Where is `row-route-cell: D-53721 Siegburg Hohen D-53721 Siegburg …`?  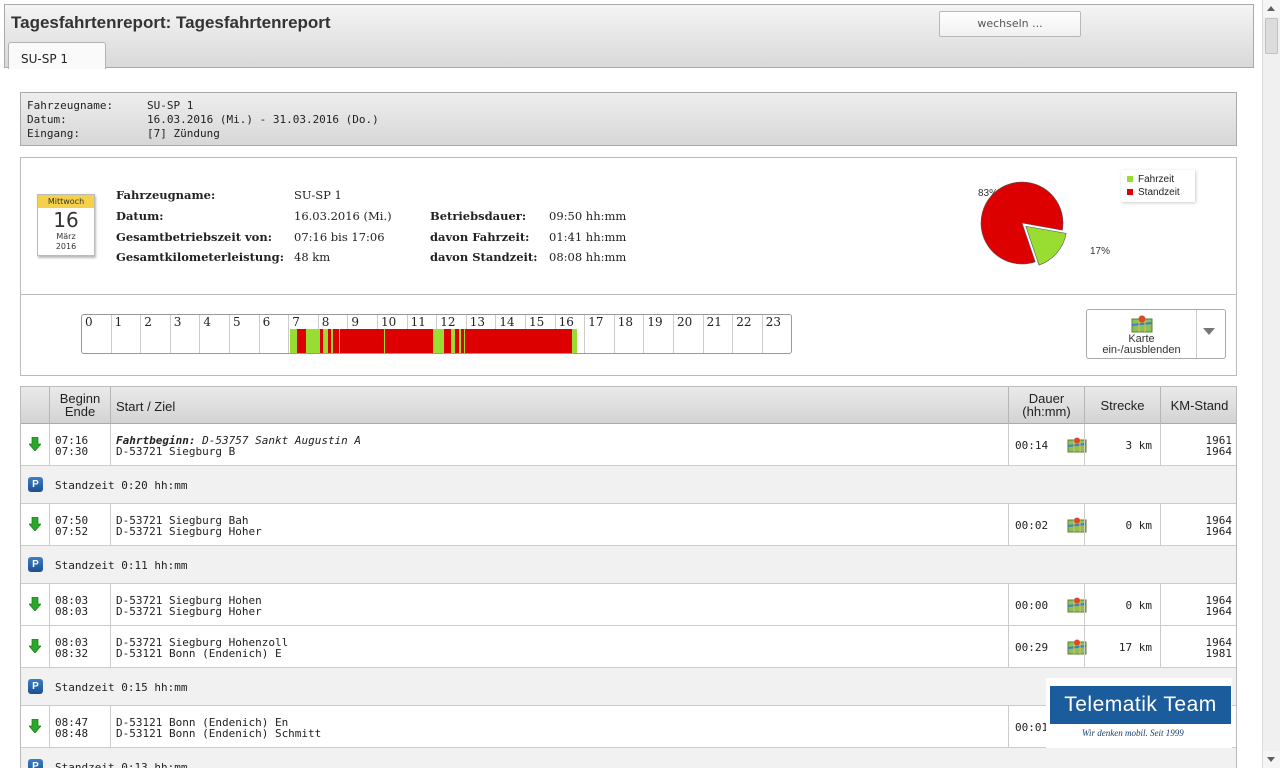 row-route-cell: D-53721 Siegburg Hohen D-53721 Siegburg … is located at coordinates (599, 604).